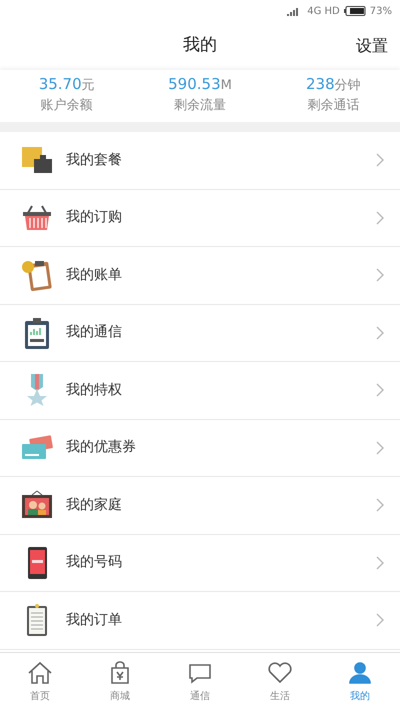  Describe the element at coordinates (200, 333) in the screenshot. I see `menu-item: 我的通信` at that location.